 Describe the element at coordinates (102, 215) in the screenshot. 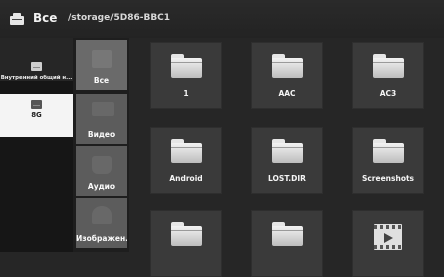

I see `image-icon` at that location.